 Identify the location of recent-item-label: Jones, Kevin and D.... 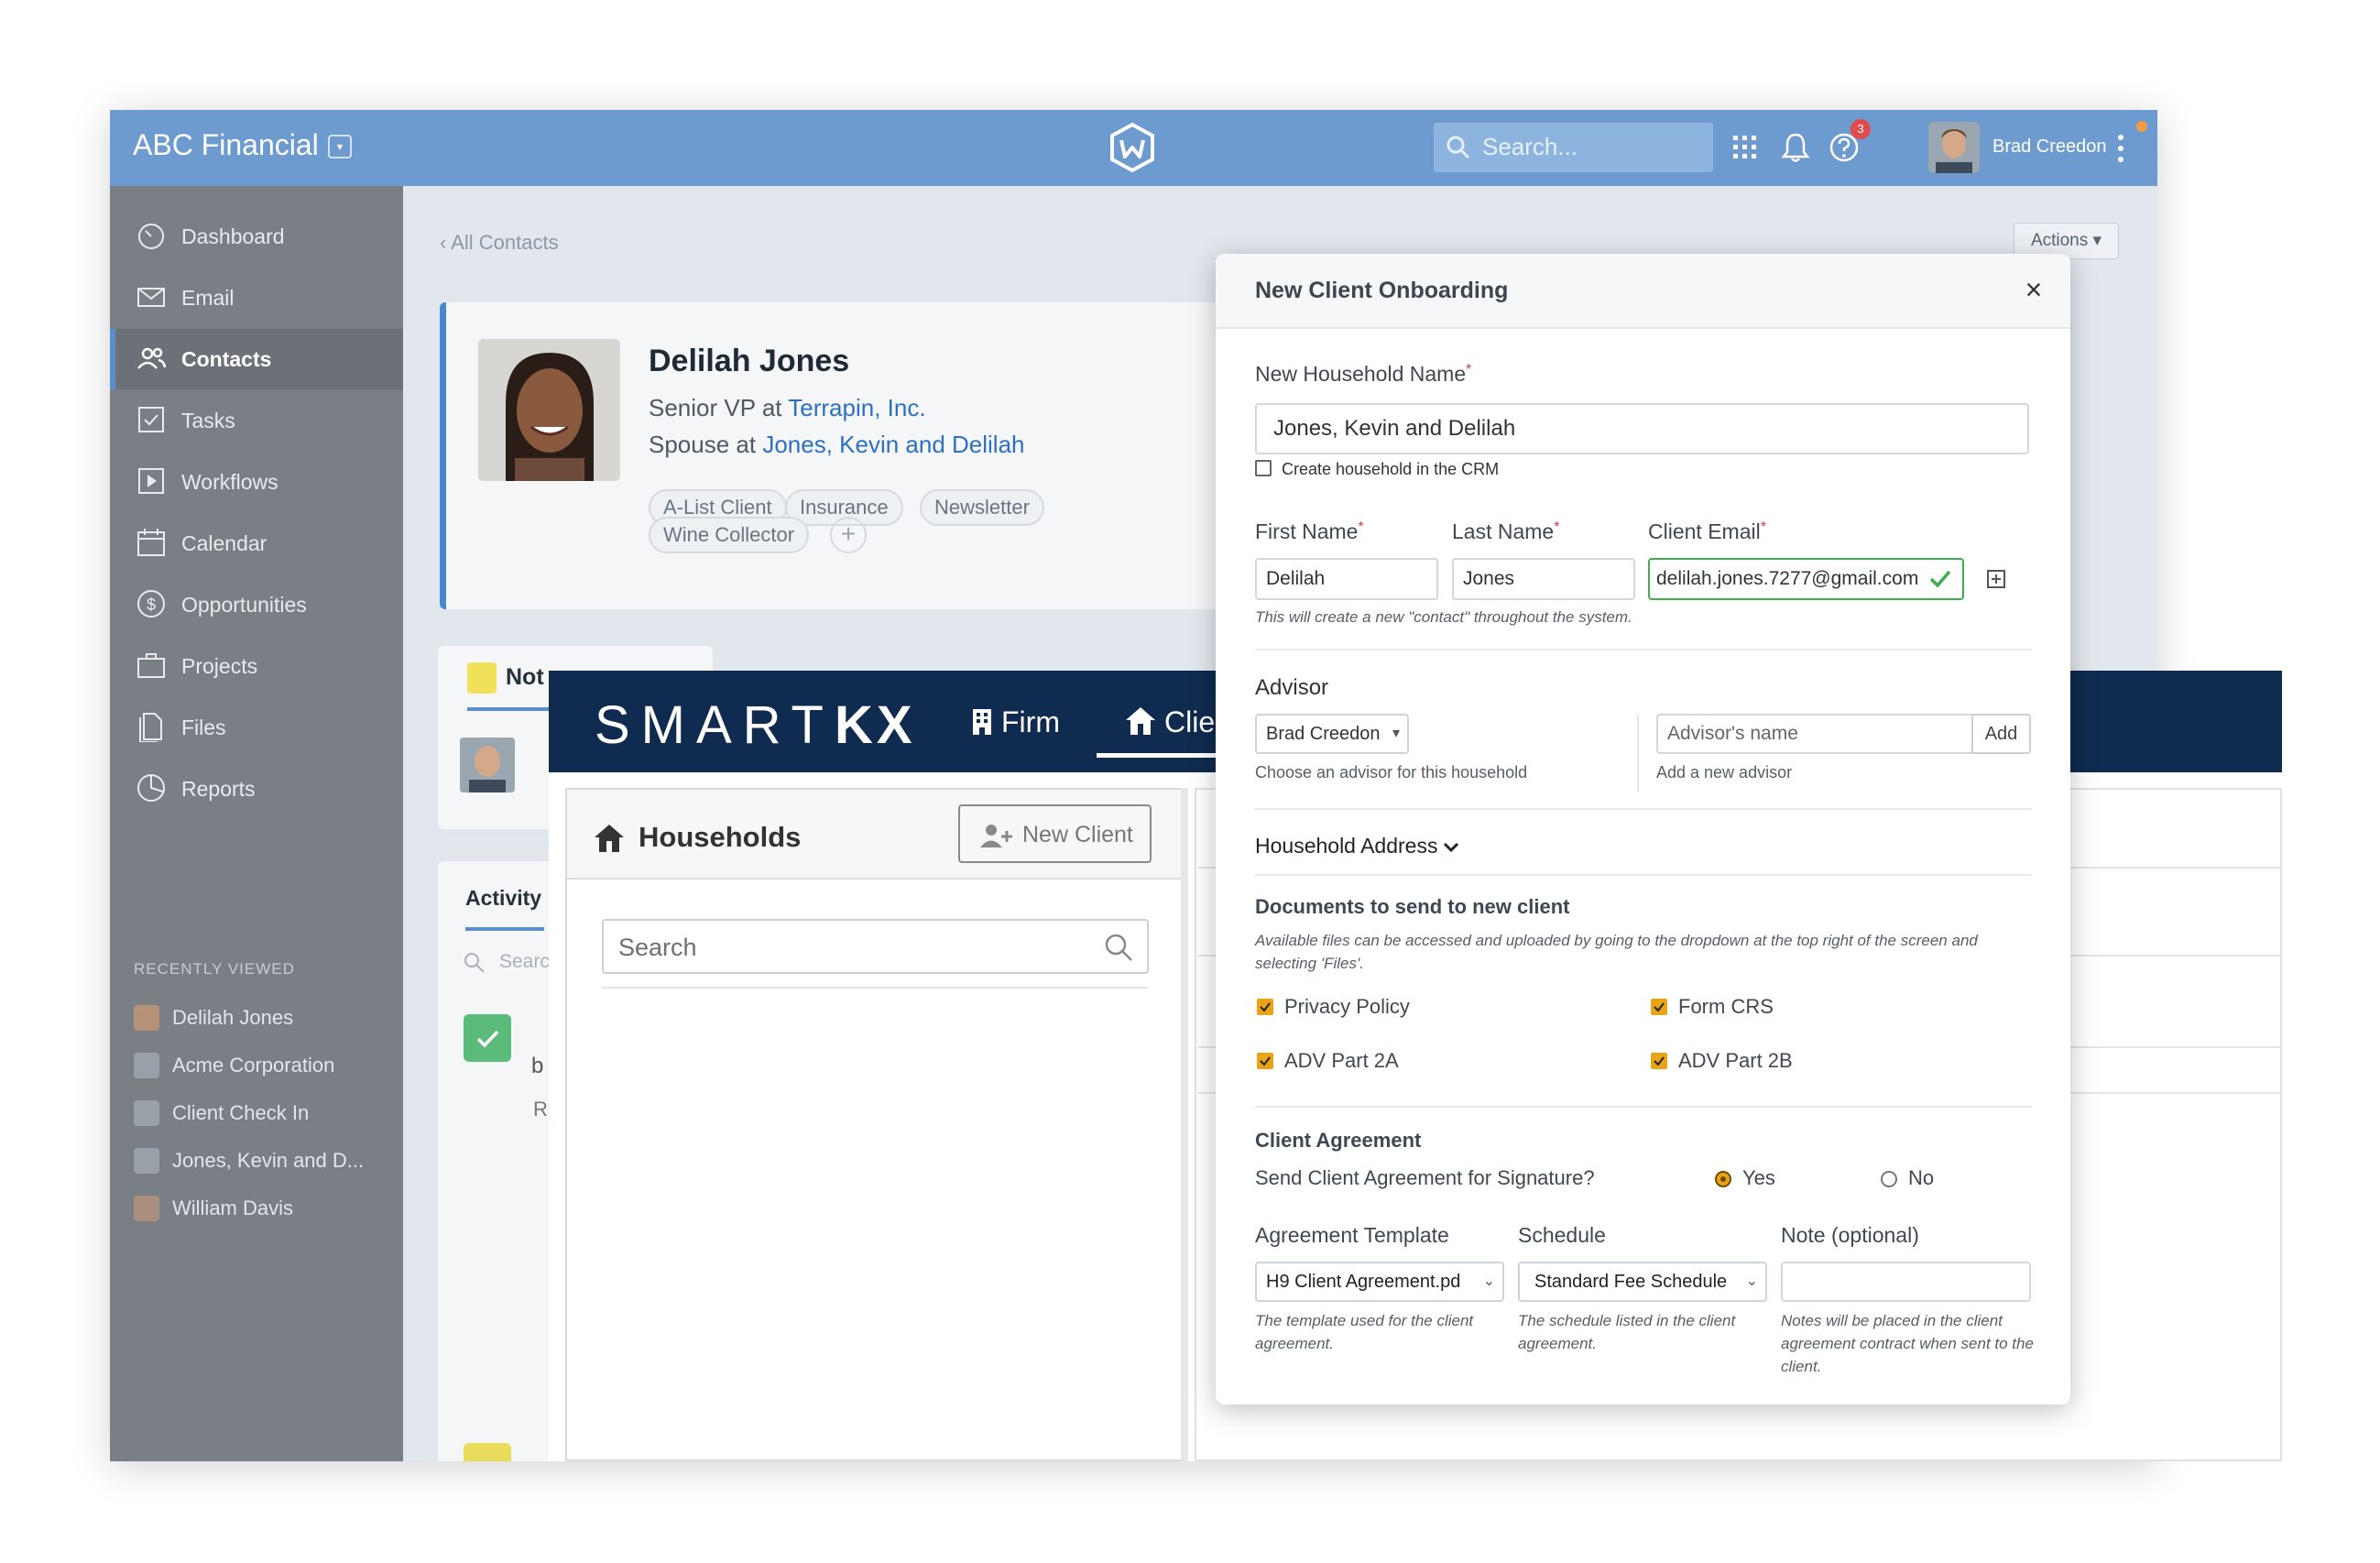
(268, 1160).